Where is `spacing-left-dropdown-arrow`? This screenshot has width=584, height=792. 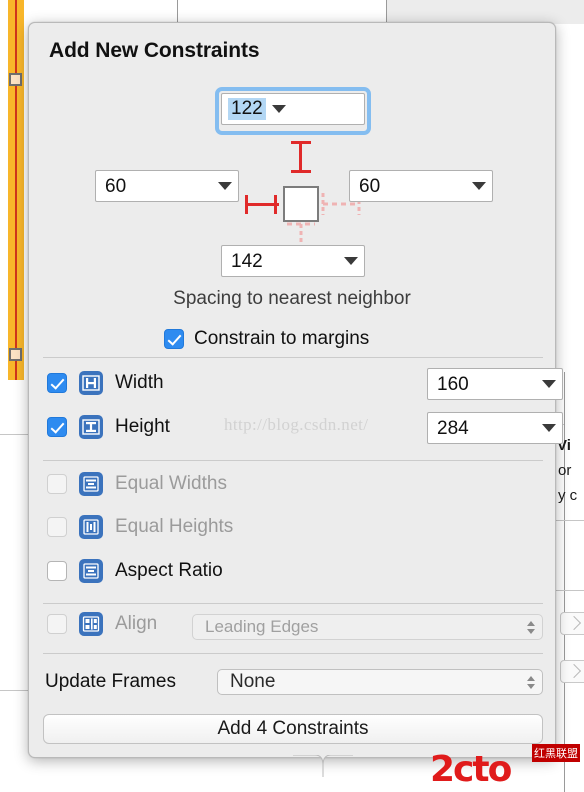 spacing-left-dropdown-arrow is located at coordinates (225, 186).